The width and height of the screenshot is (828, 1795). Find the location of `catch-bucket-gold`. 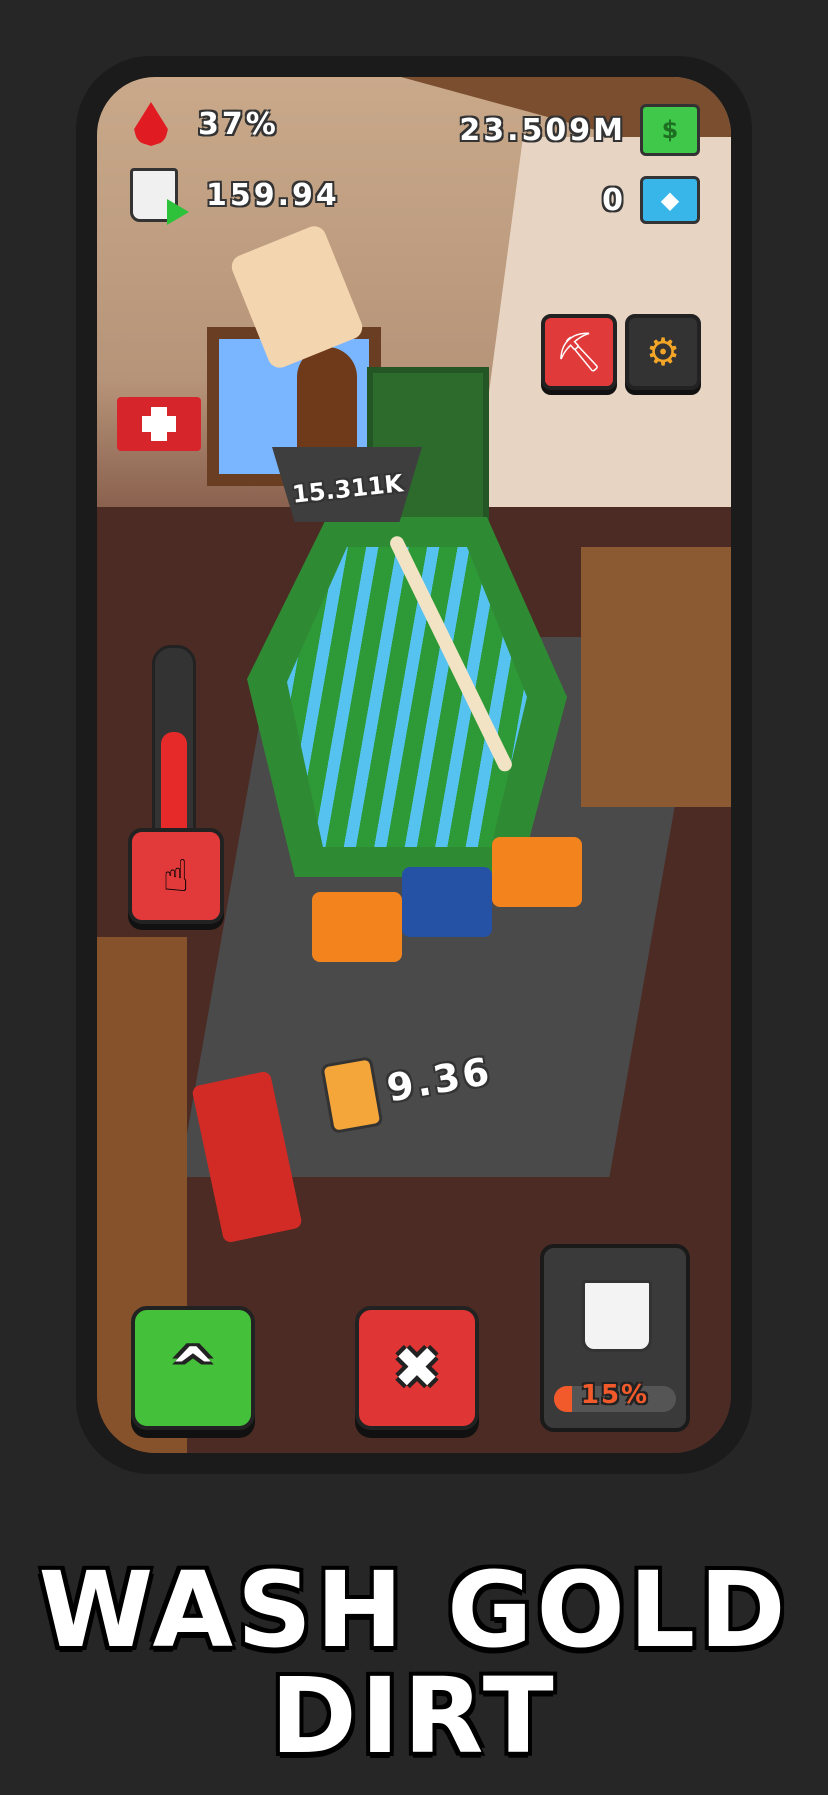

catch-bucket-gold is located at coordinates (447, 902).